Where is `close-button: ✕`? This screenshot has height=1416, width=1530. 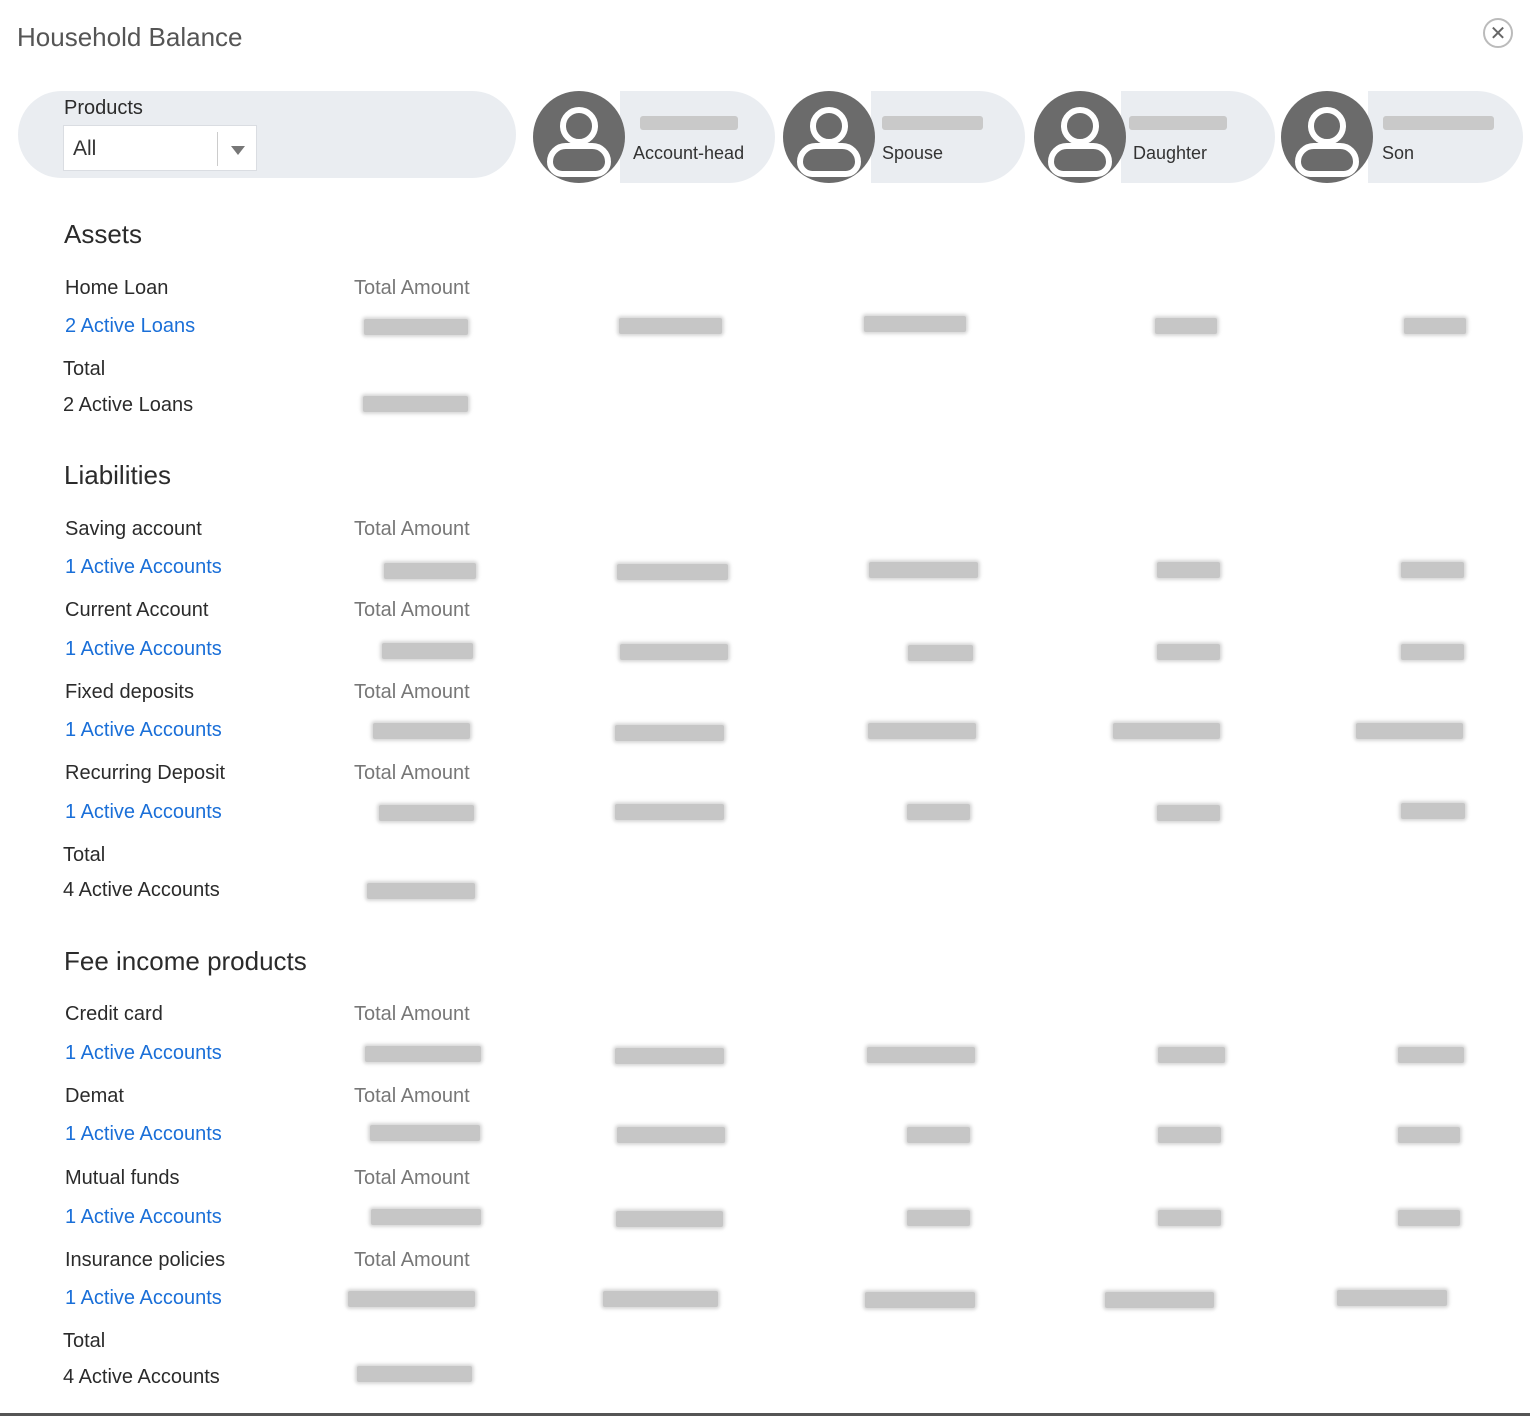 close-button: ✕ is located at coordinates (1498, 33).